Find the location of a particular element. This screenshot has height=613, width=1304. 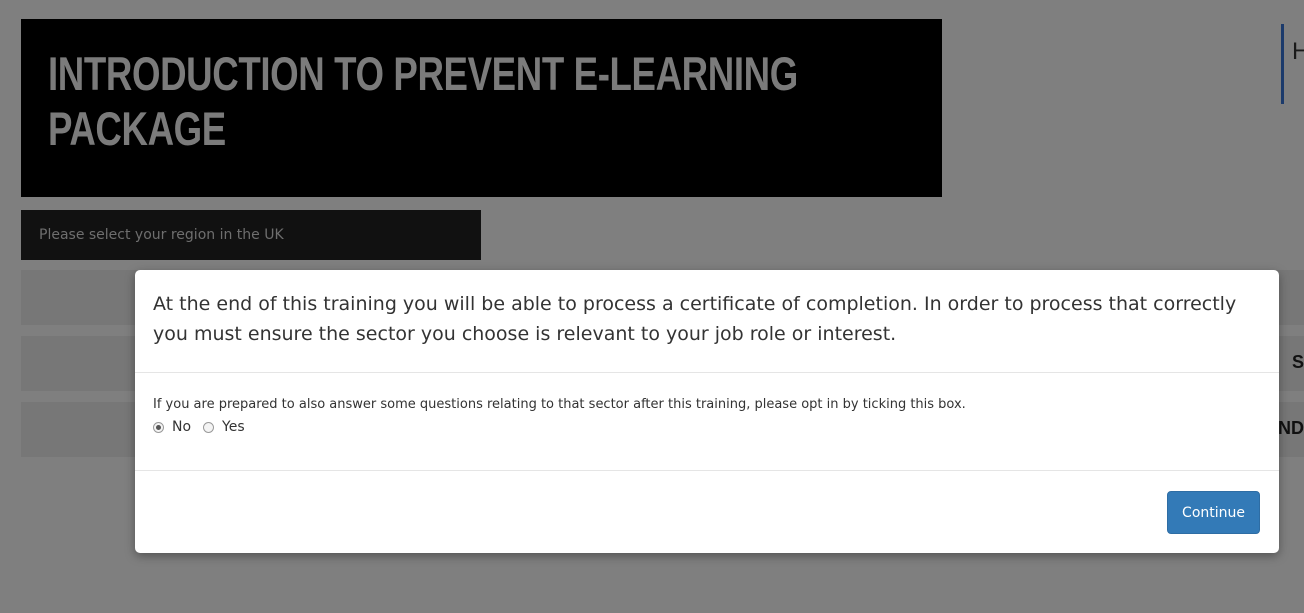

region-select-placeholder: Please select your region in the UK is located at coordinates (161, 235).